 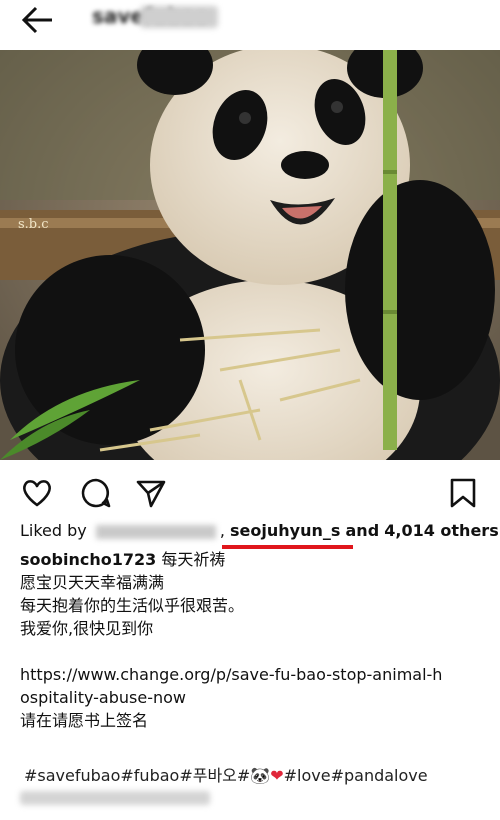 What do you see at coordinates (179, 17) in the screenshot?
I see `username-blur` at bounding box center [179, 17].